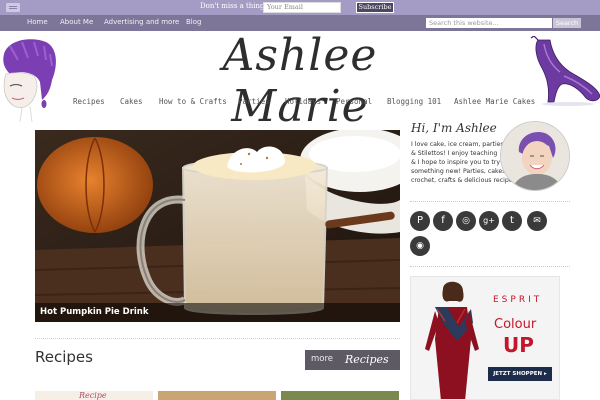 The height and width of the screenshot is (400, 600). What do you see at coordinates (29, 80) in the screenshot?
I see `header-illustration-face` at bounding box center [29, 80].